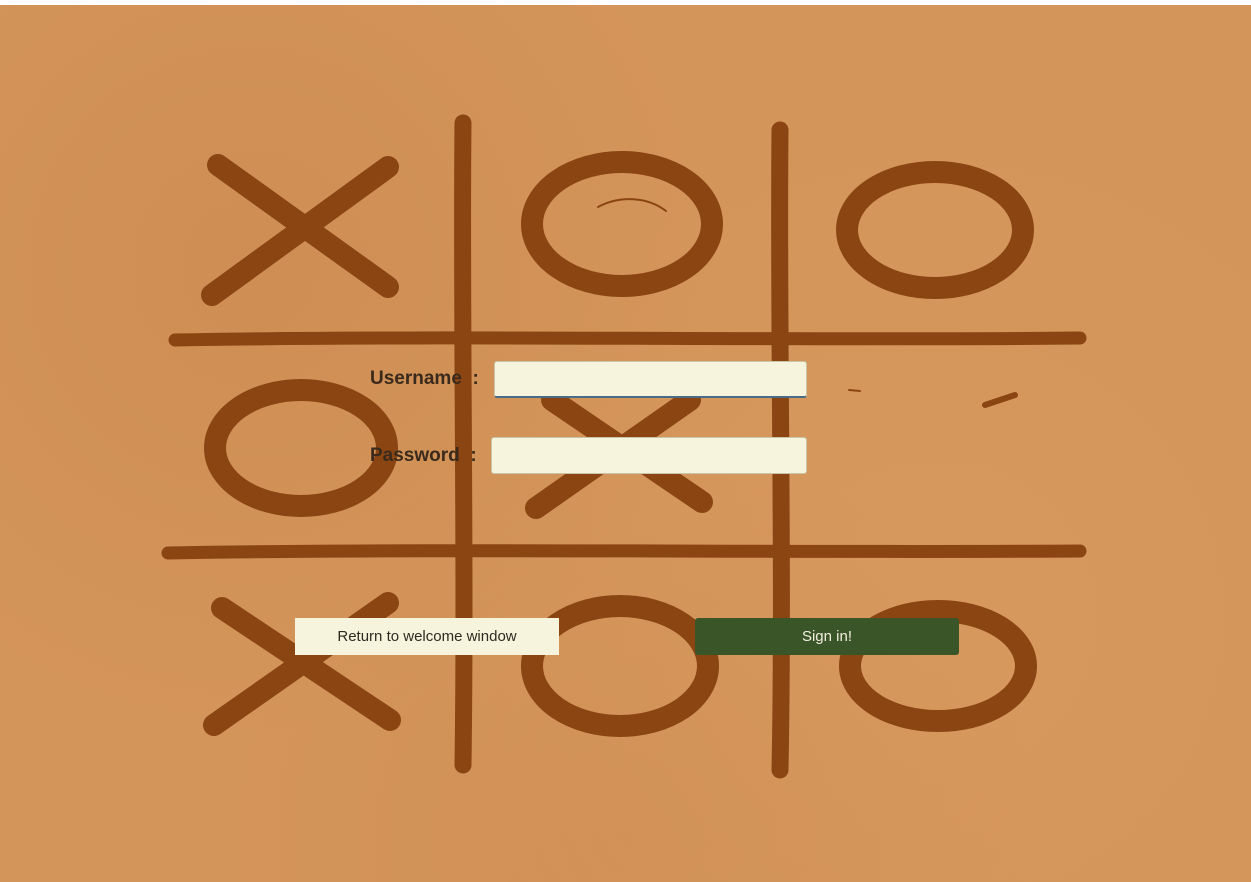 The height and width of the screenshot is (882, 1251). What do you see at coordinates (627, 339) in the screenshot?
I see `board-line-horizontal-top` at bounding box center [627, 339].